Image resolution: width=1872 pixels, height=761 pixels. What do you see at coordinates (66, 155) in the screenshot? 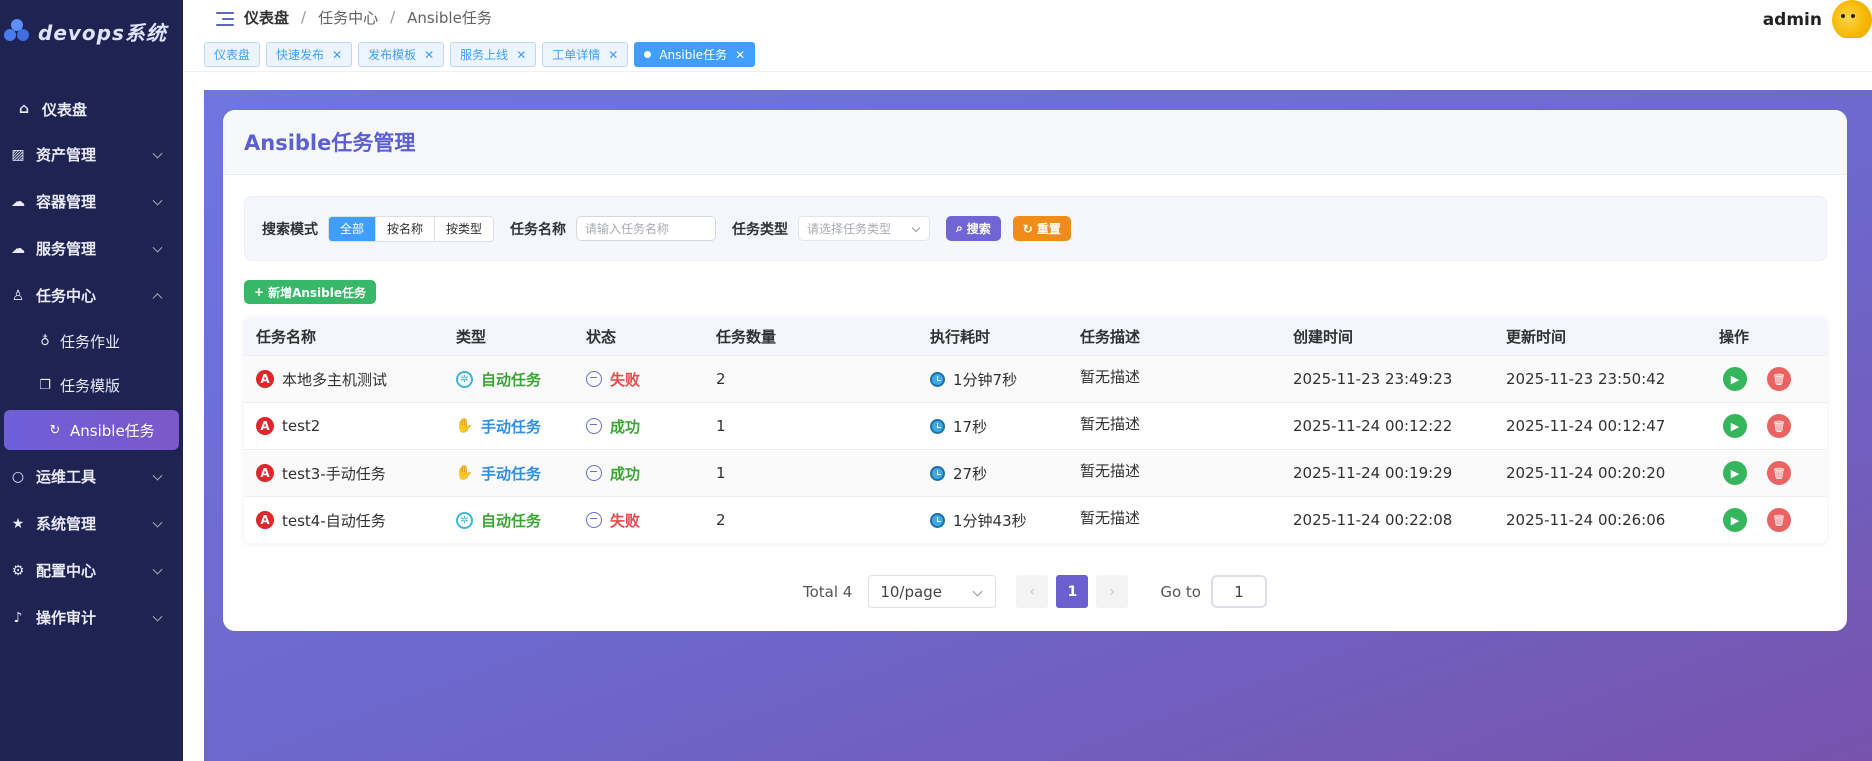
I see `sidebar-item-label: 资产管理` at bounding box center [66, 155].